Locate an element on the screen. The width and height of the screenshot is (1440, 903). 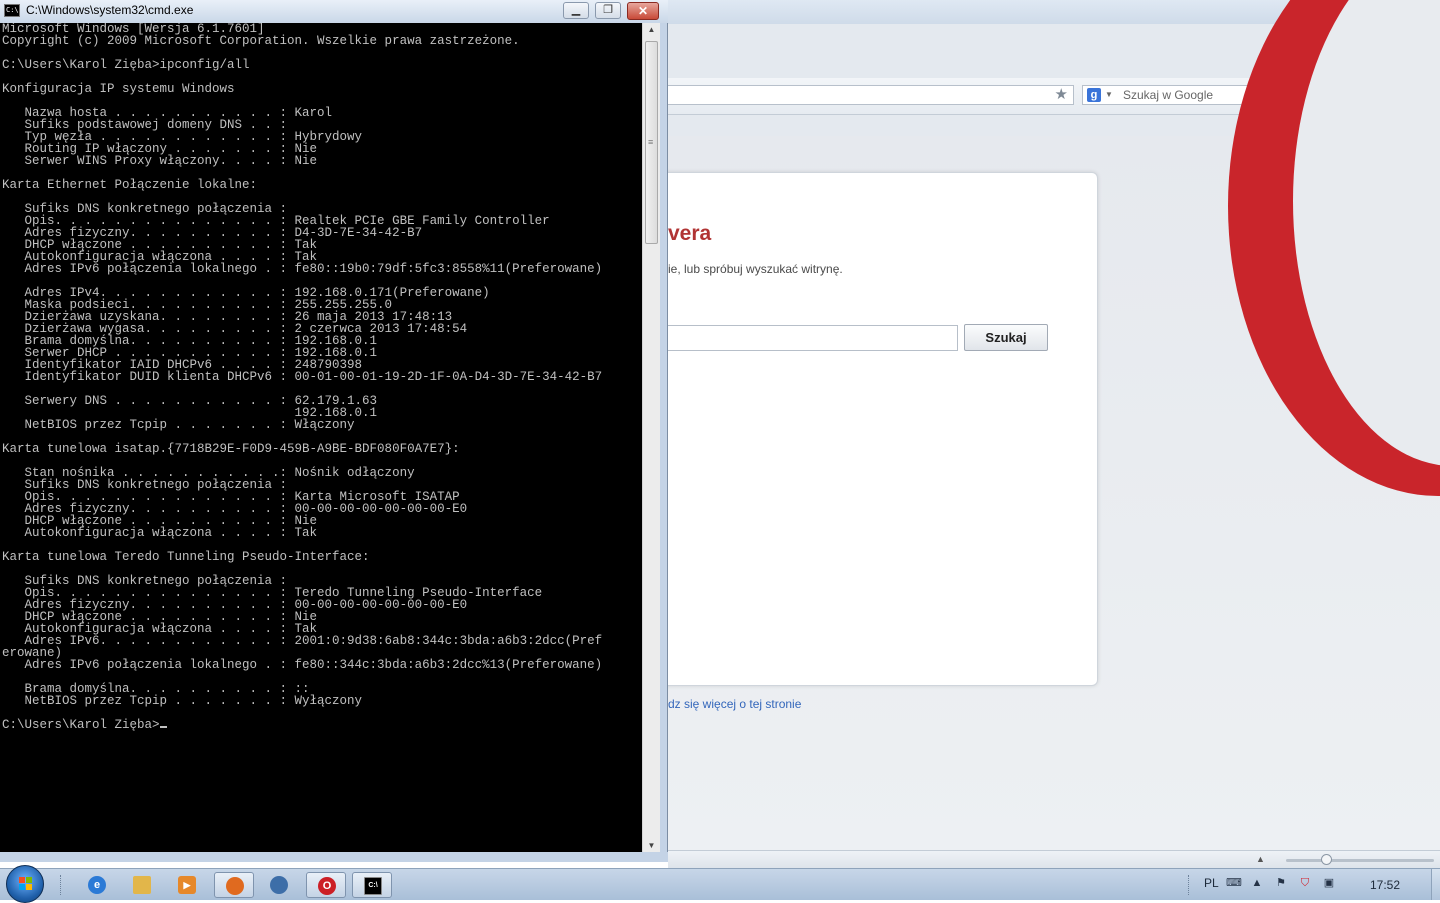
scroll-thumb: ≡ is located at coordinates (651, 142).